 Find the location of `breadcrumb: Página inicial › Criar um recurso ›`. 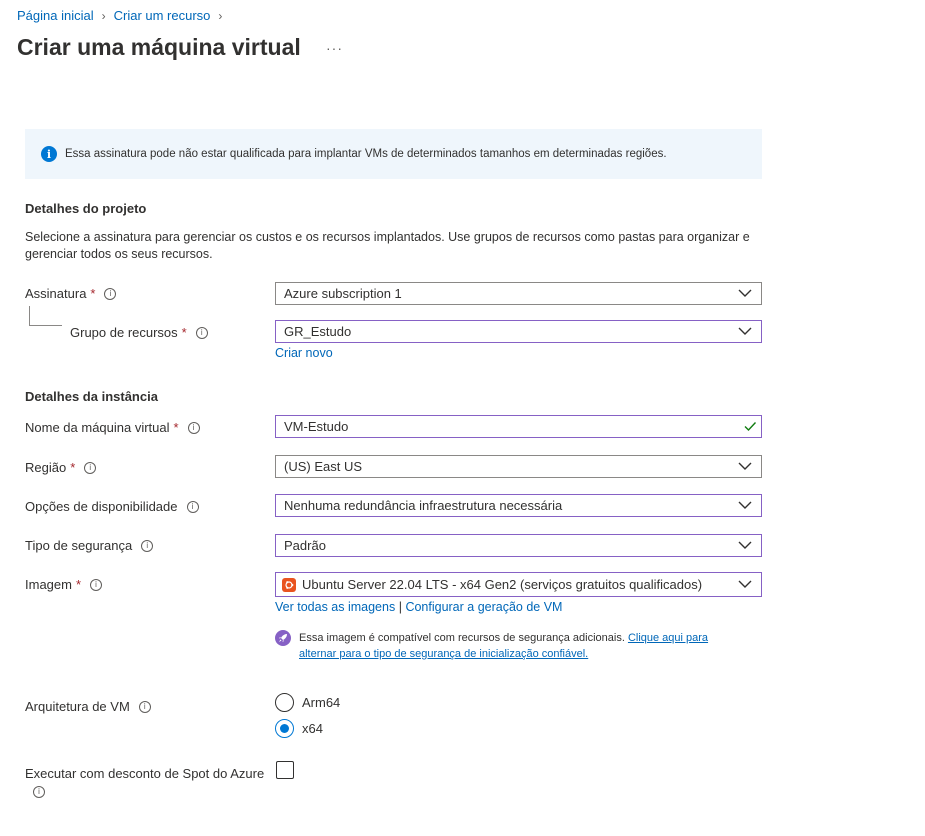

breadcrumb: Página inicial › Criar um recurso › is located at coordinates (123, 15).